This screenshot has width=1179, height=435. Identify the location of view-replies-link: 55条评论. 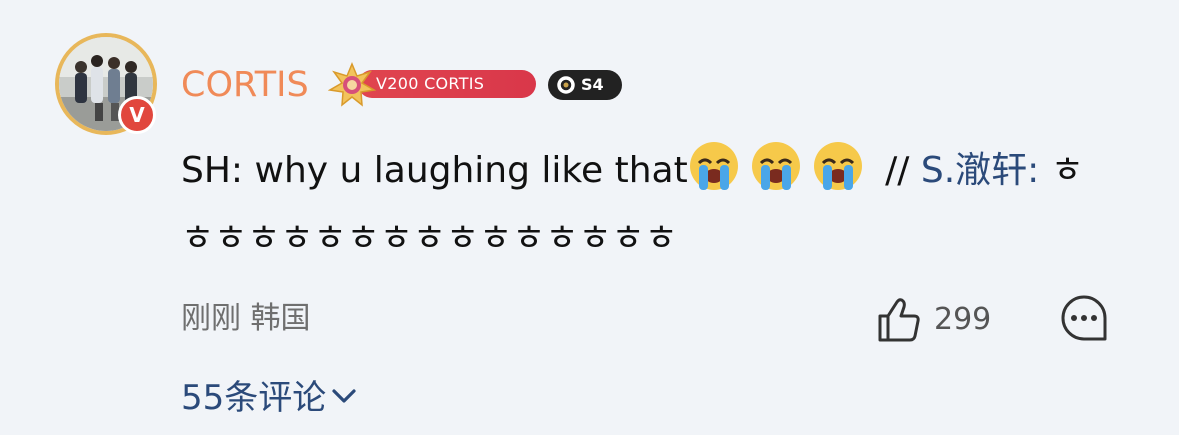
(269, 398).